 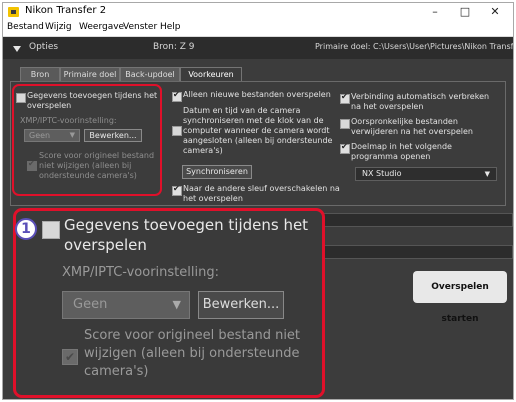 What do you see at coordinates (345, 124) in the screenshot?
I see `delete-checkbox` at bounding box center [345, 124].